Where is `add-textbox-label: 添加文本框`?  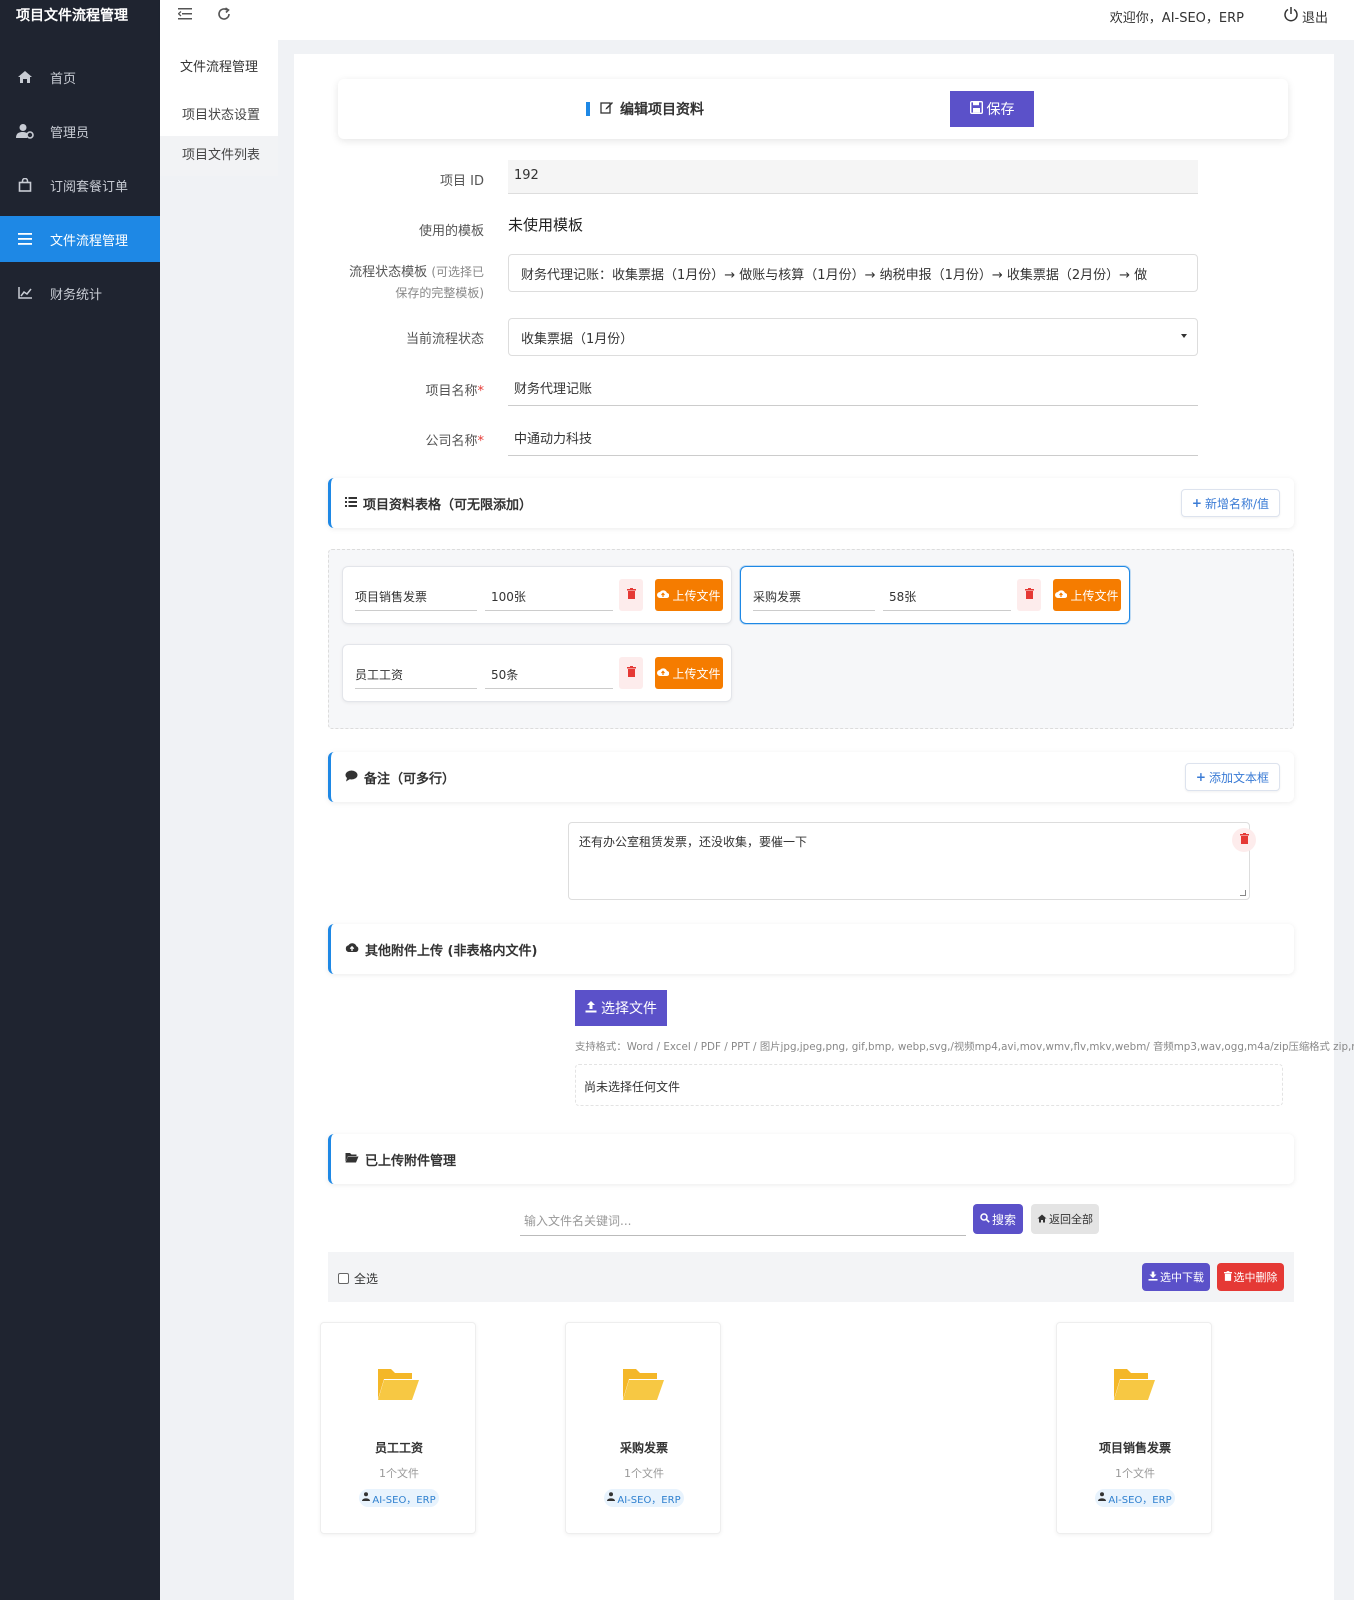
add-textbox-label: 添加文本框 is located at coordinates (1238, 777).